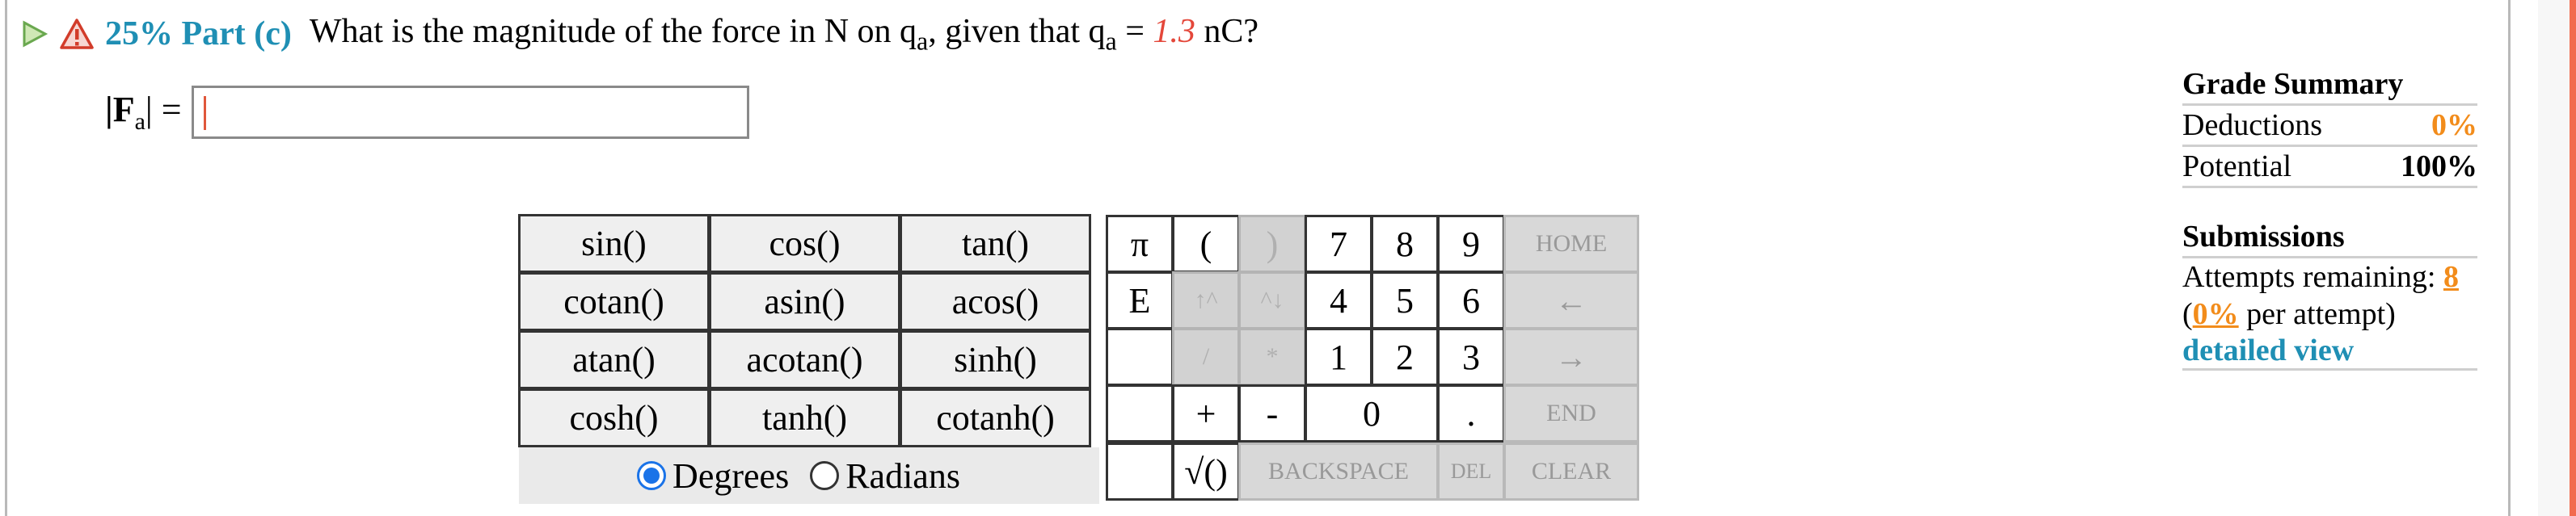  I want to click on end-button: END, so click(1571, 413).